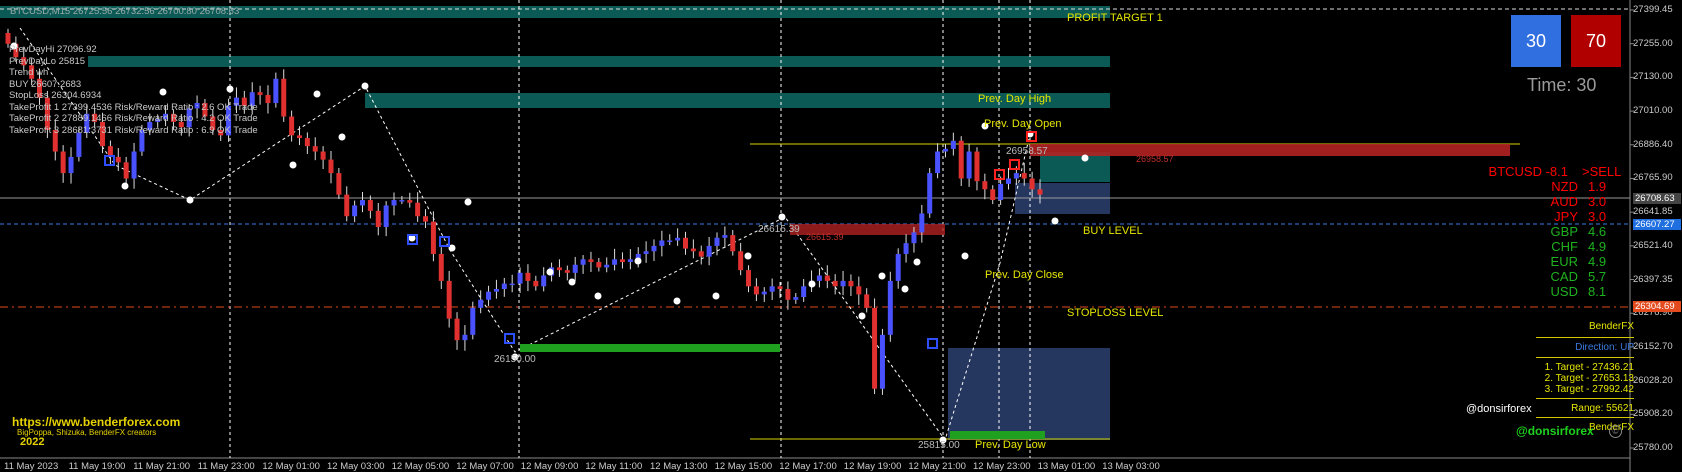 This screenshot has height=472, width=1682. Describe the element at coordinates (1602, 408) in the screenshot. I see `benderfx-range: Range: 55621` at that location.